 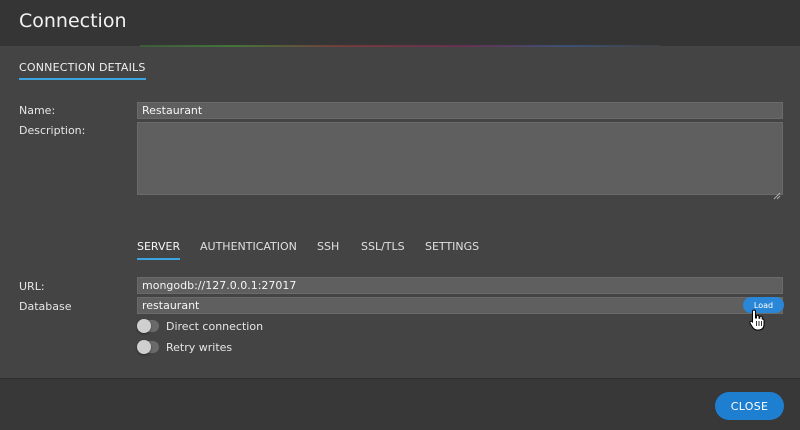 What do you see at coordinates (199, 347) in the screenshot?
I see `retry-writes-label: Retry writes` at bounding box center [199, 347].